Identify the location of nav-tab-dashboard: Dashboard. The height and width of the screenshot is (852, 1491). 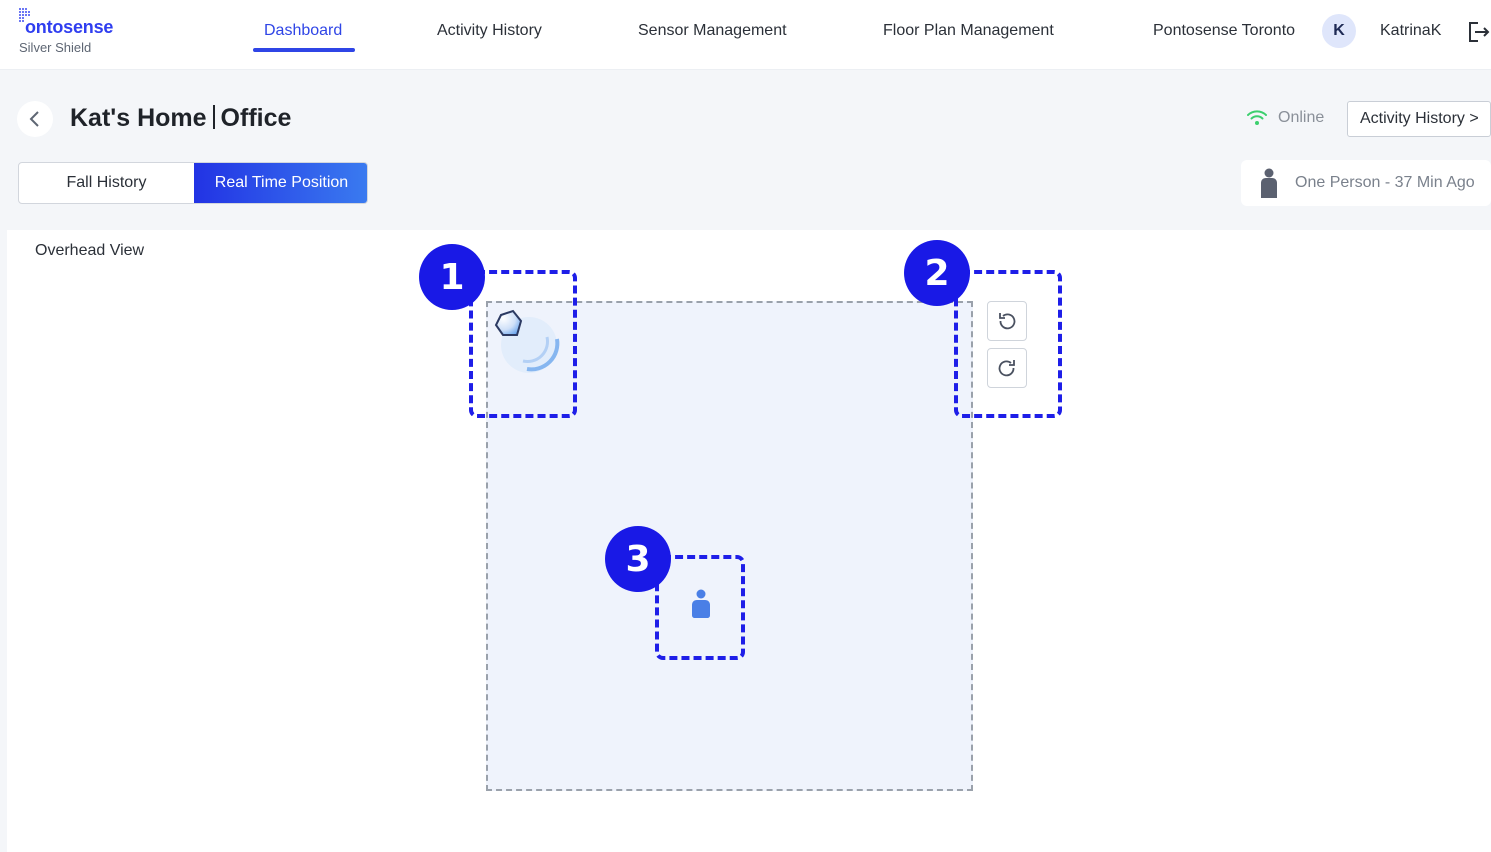
(303, 31).